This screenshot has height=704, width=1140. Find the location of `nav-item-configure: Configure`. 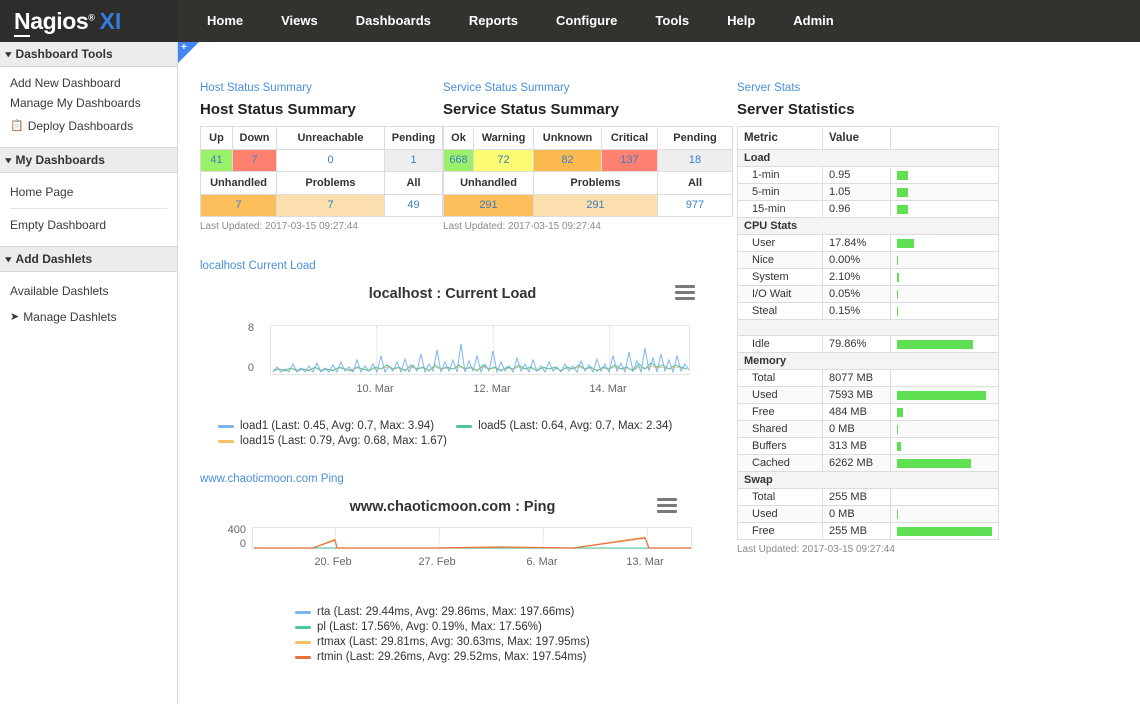

nav-item-configure: Configure is located at coordinates (586, 21).